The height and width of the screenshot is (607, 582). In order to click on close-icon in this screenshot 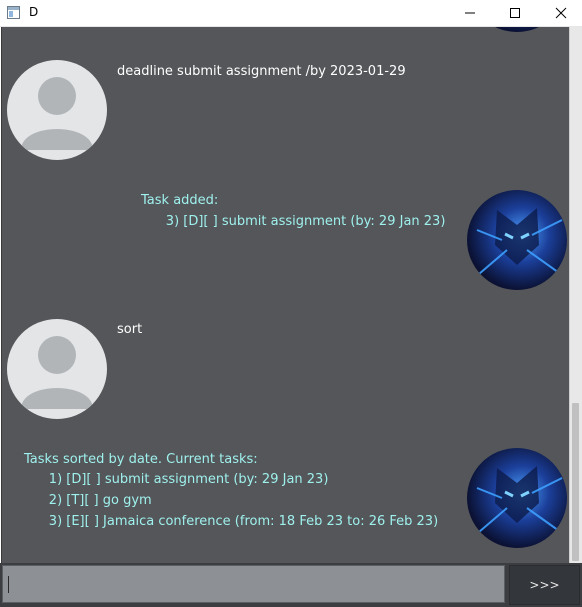, I will do `click(561, 13)`.